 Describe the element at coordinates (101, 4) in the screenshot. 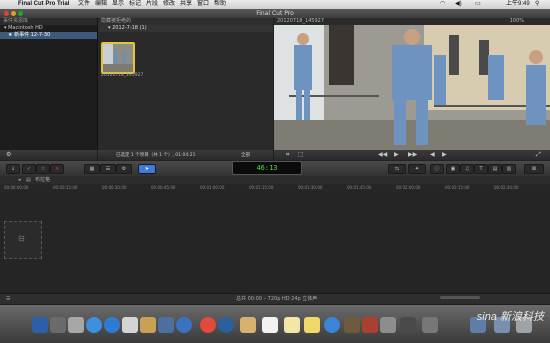

I see `menu-edit: 编辑` at that location.